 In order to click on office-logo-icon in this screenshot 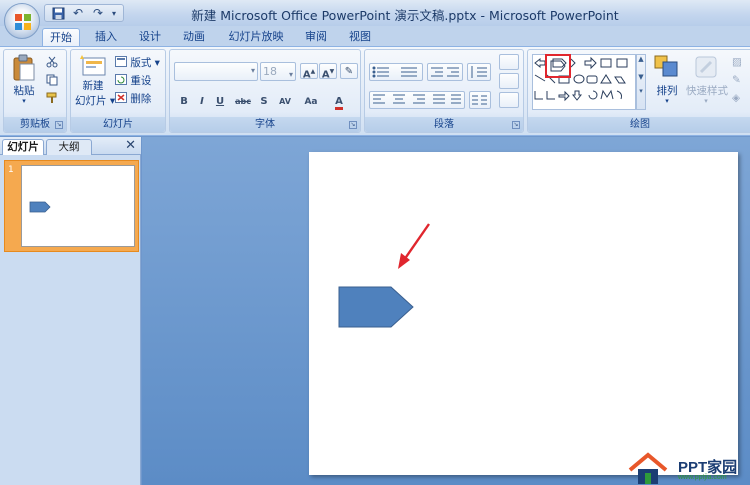, I will do `click(23, 22)`.